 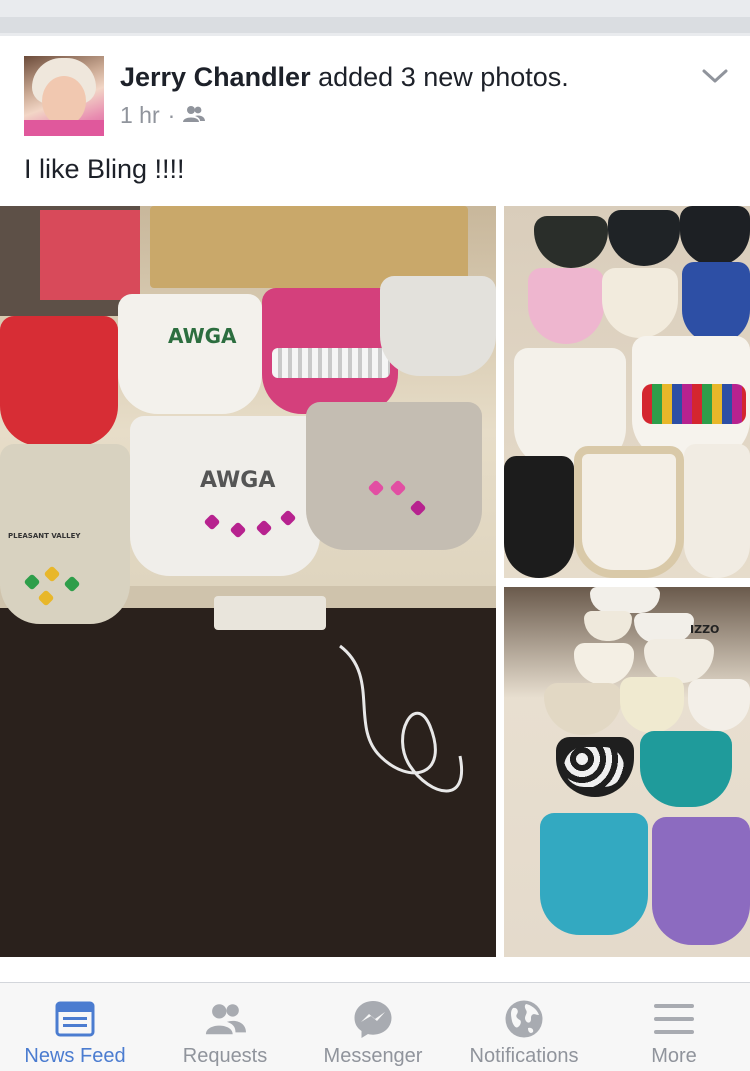 I want to click on visor-text-awga: AWGA, so click(x=202, y=336).